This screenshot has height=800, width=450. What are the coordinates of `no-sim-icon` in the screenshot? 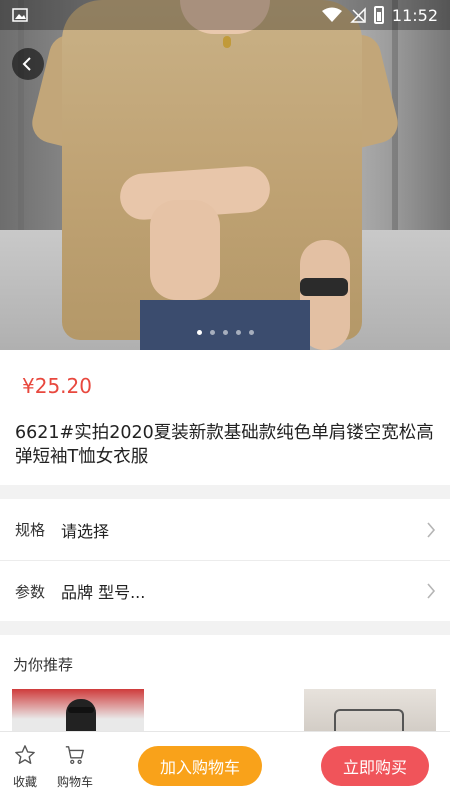 It's located at (358, 15).